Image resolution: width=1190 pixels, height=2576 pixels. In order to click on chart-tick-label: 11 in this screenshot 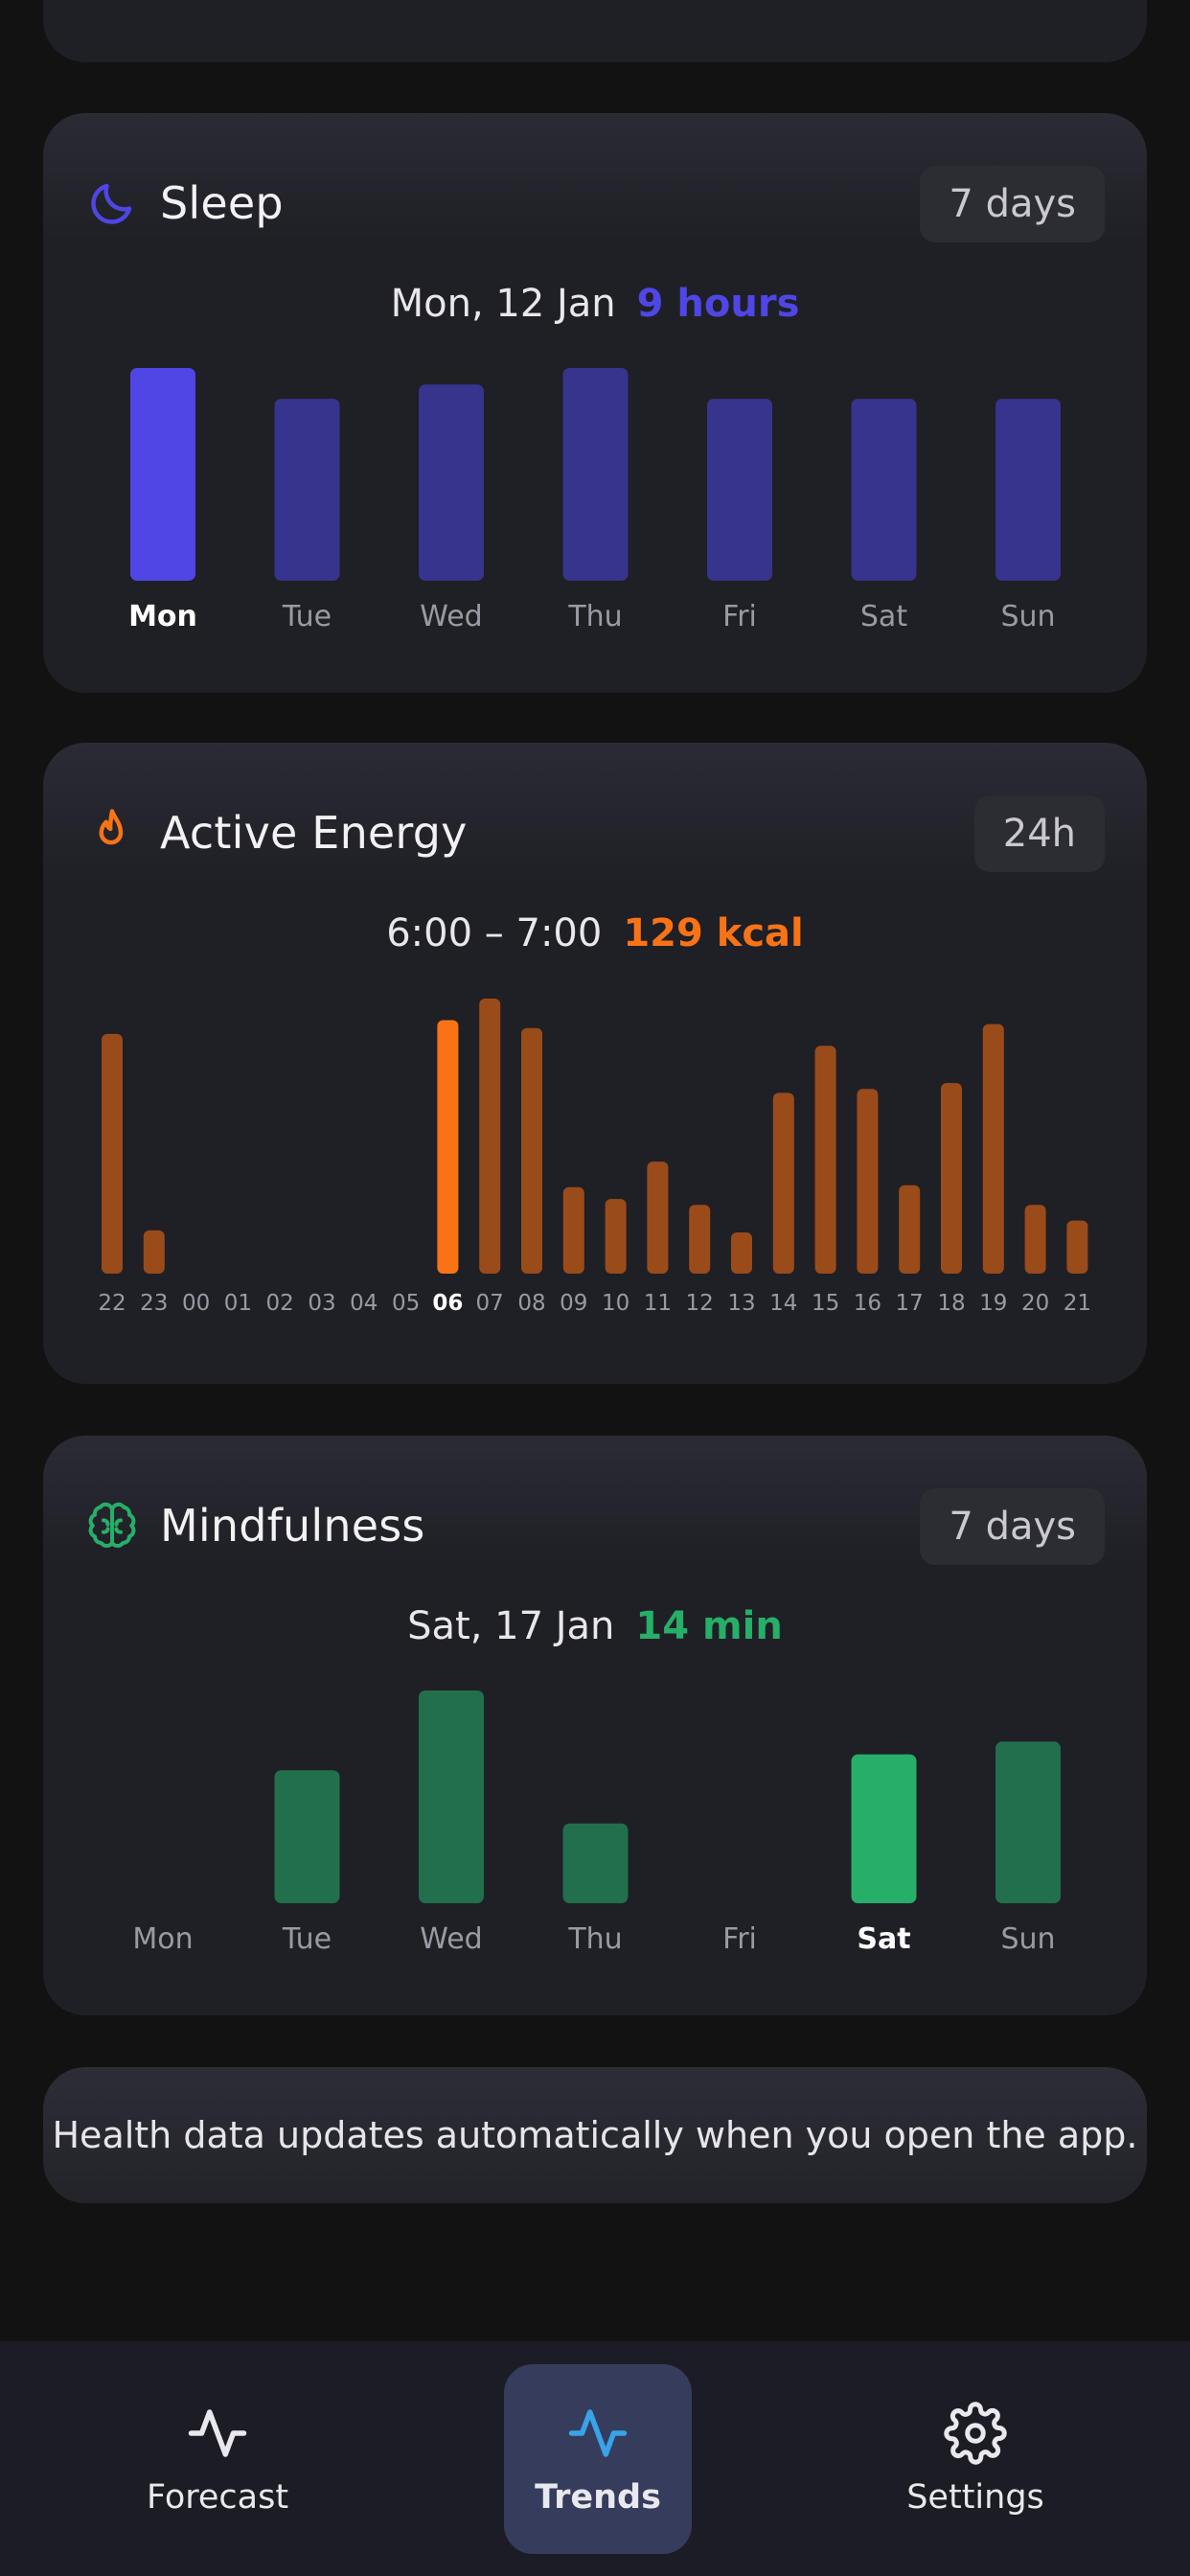, I will do `click(658, 1303)`.